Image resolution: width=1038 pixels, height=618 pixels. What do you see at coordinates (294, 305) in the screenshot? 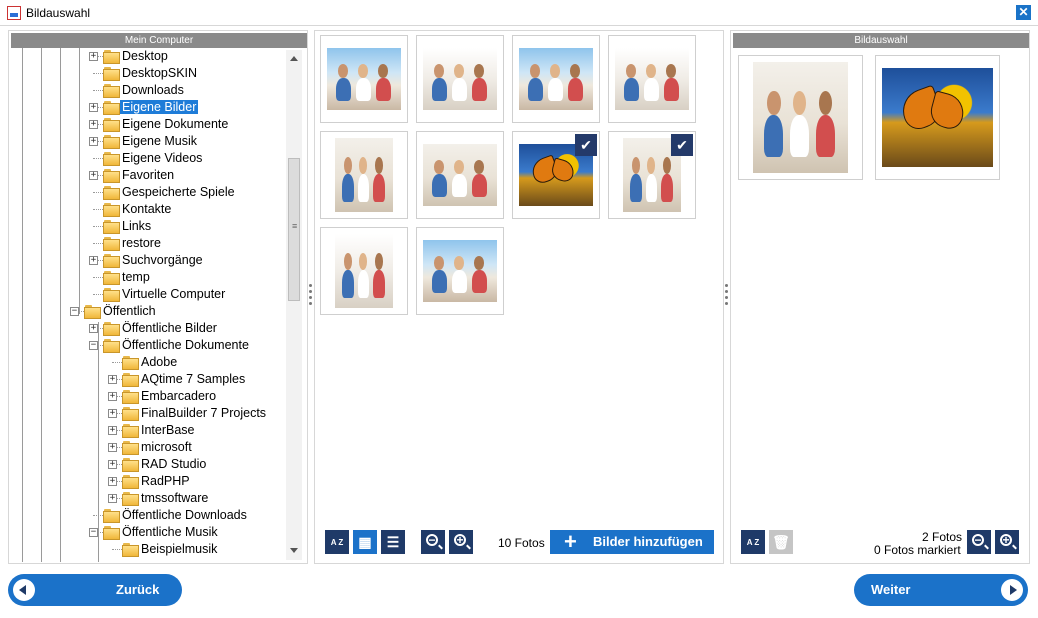
I see `tree-scrollbar: ≡` at bounding box center [294, 305].